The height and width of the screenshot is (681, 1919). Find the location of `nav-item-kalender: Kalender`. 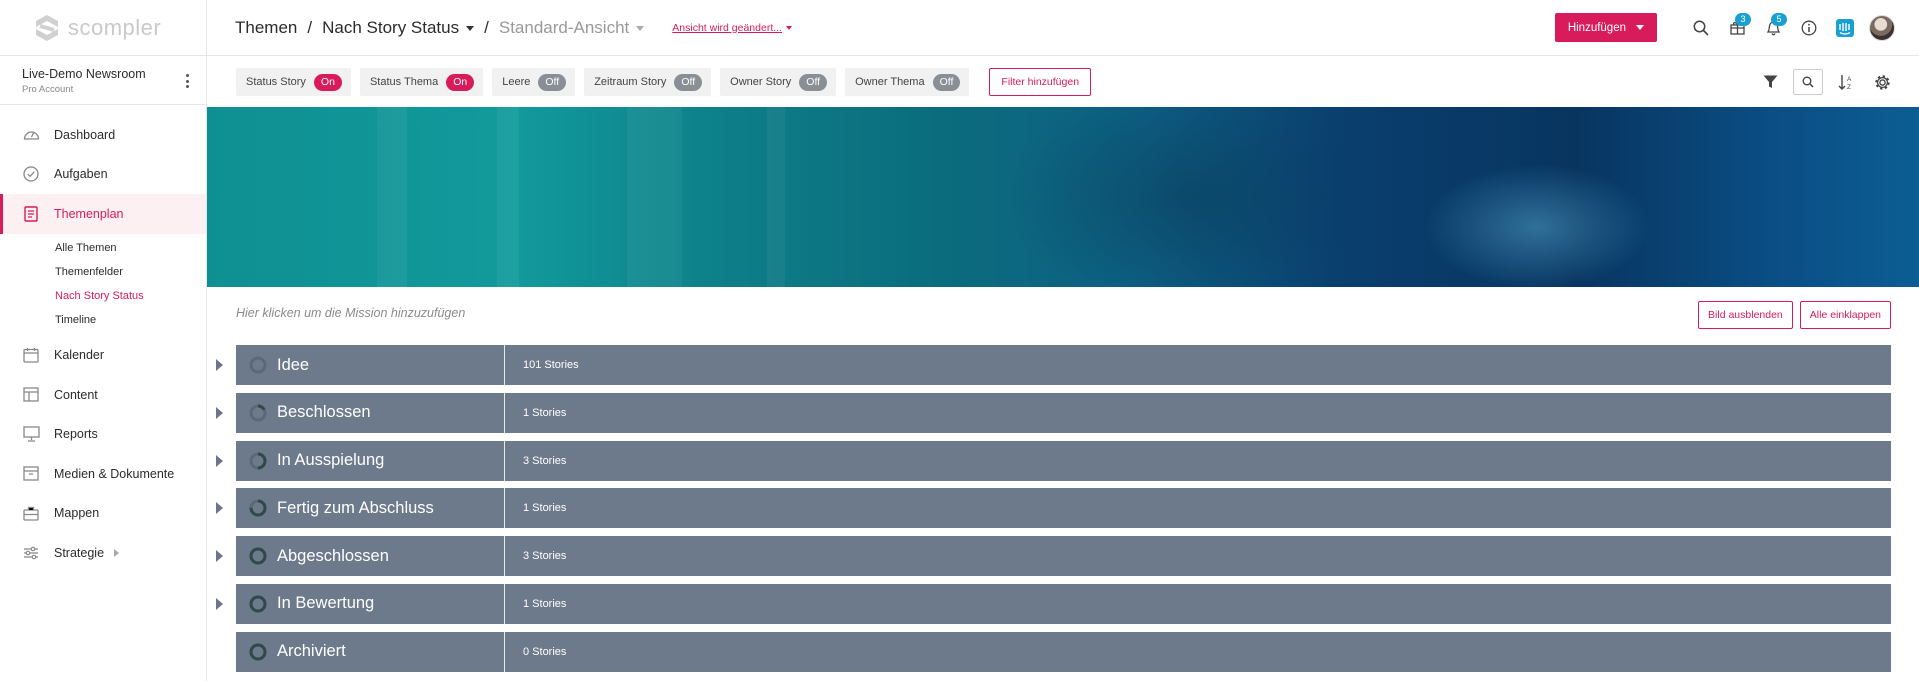

nav-item-kalender: Kalender is located at coordinates (103, 356).